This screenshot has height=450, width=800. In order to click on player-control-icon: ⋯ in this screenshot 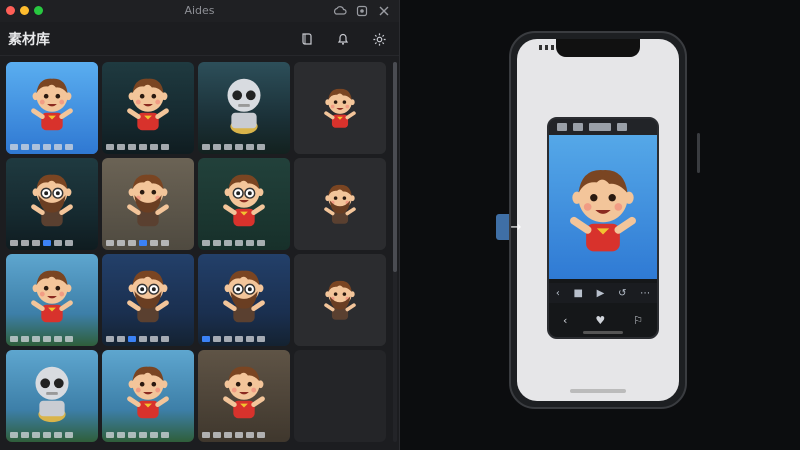, I will do `click(645, 293)`.